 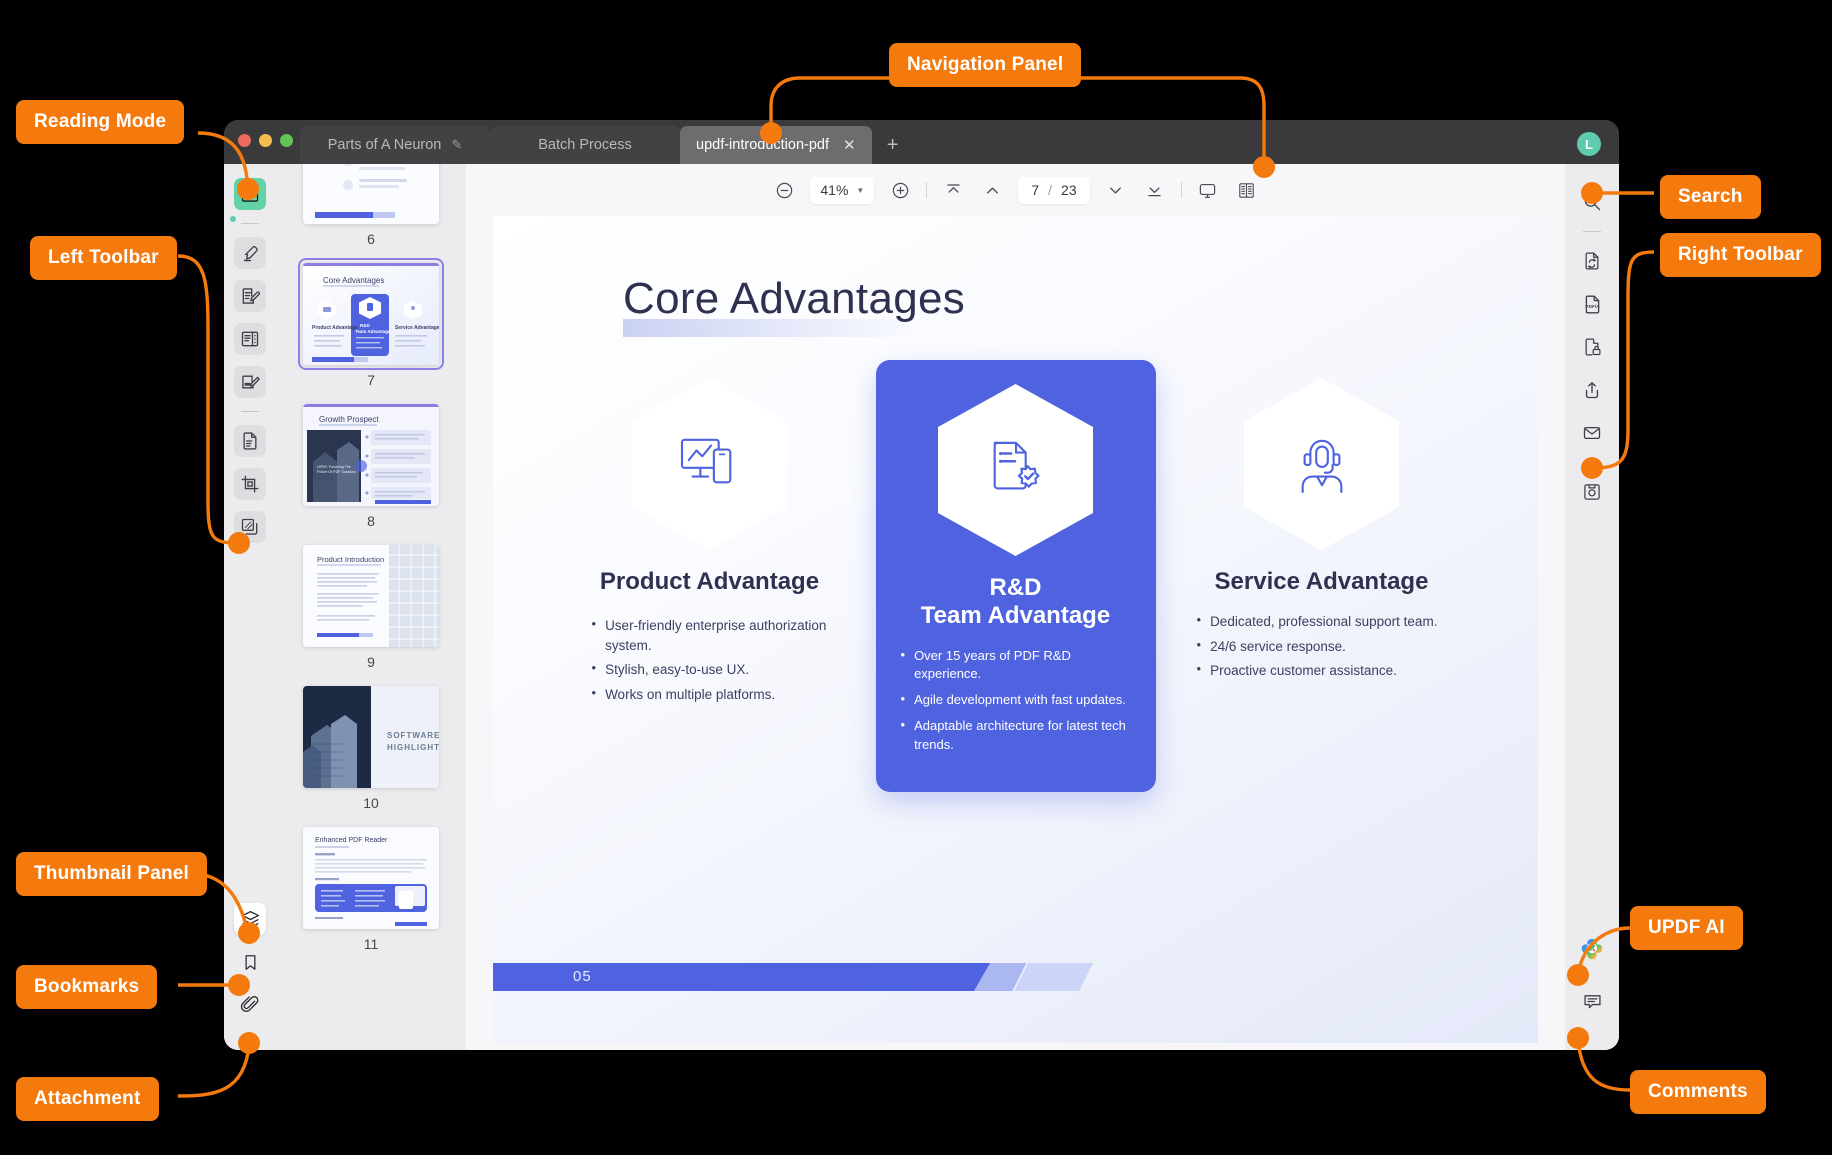 What do you see at coordinates (250, 441) in the screenshot?
I see `page-convert-icon` at bounding box center [250, 441].